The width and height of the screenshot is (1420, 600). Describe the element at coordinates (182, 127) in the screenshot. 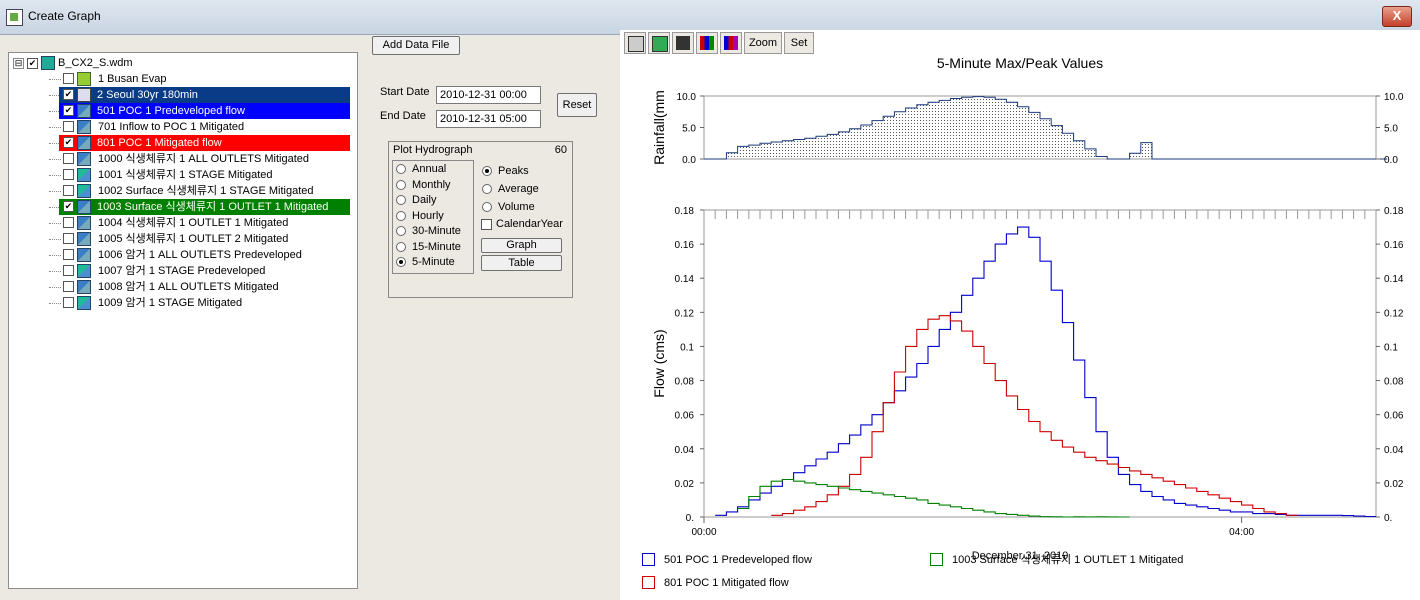

I see `tree-item: 701 Inflow to POC 1 Mitigated` at that location.